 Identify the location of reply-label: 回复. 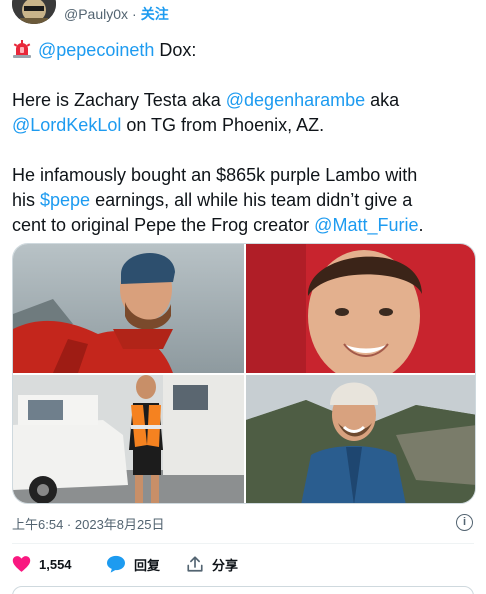
(147, 565).